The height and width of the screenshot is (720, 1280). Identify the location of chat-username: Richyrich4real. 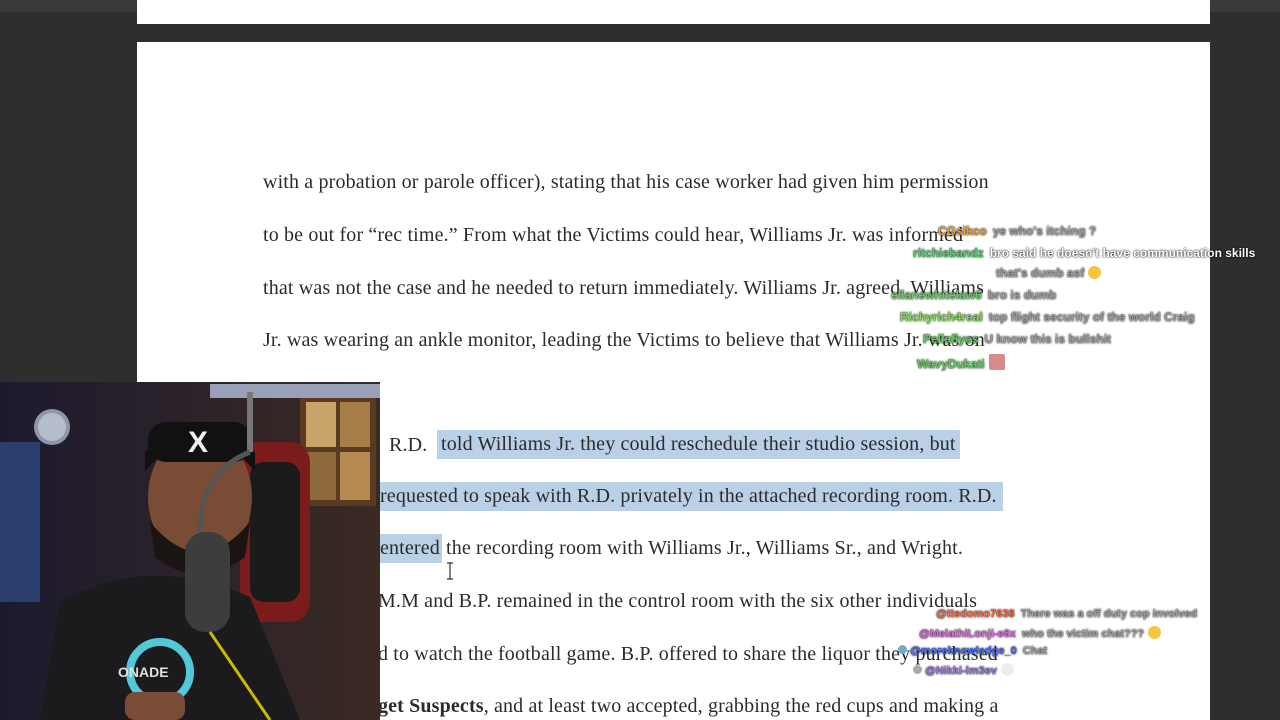
(941, 317).